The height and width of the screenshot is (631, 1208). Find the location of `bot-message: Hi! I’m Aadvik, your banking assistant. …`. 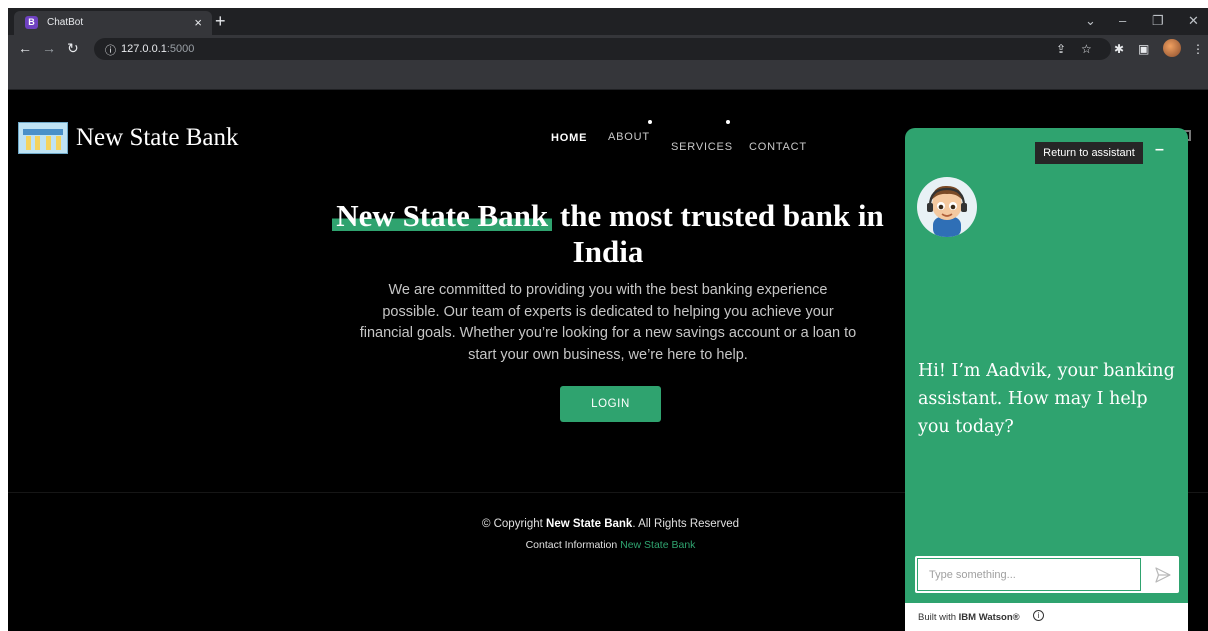

bot-message: Hi! I’m Aadvik, your banking assistant. … is located at coordinates (1046, 399).